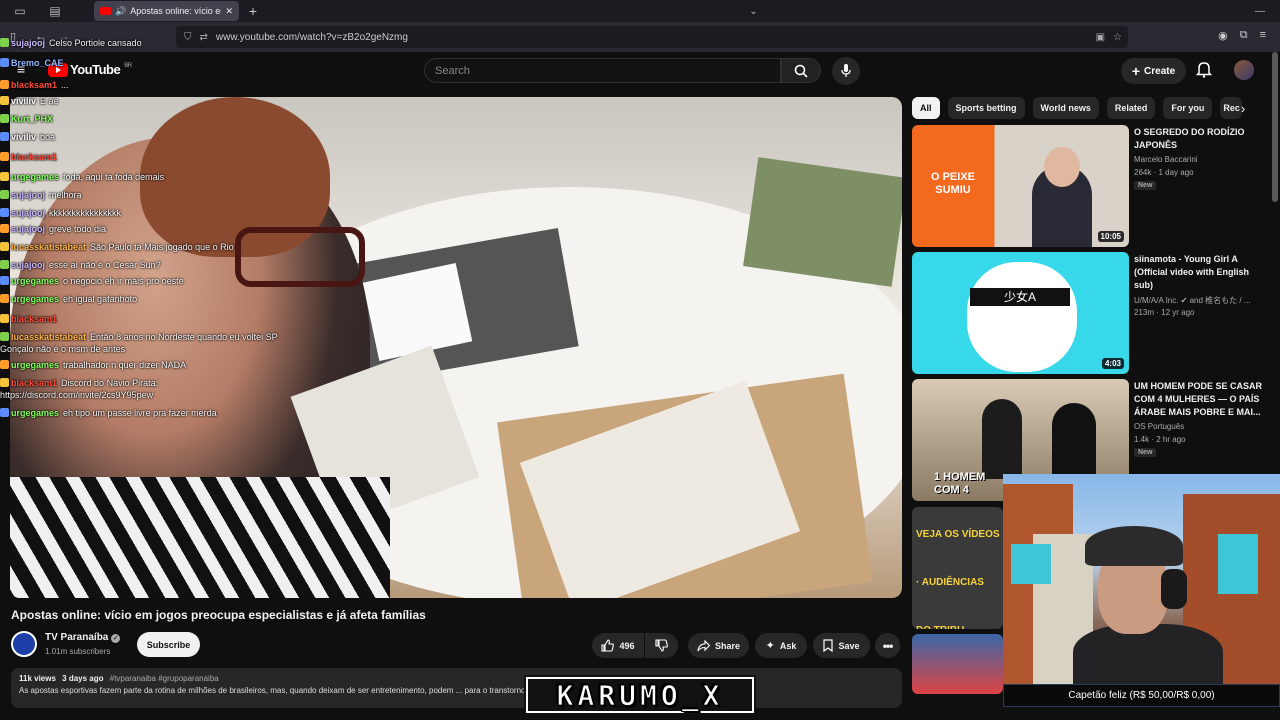  What do you see at coordinates (229, 11) in the screenshot?
I see `close-tab-icon: ✕` at bounding box center [229, 11].